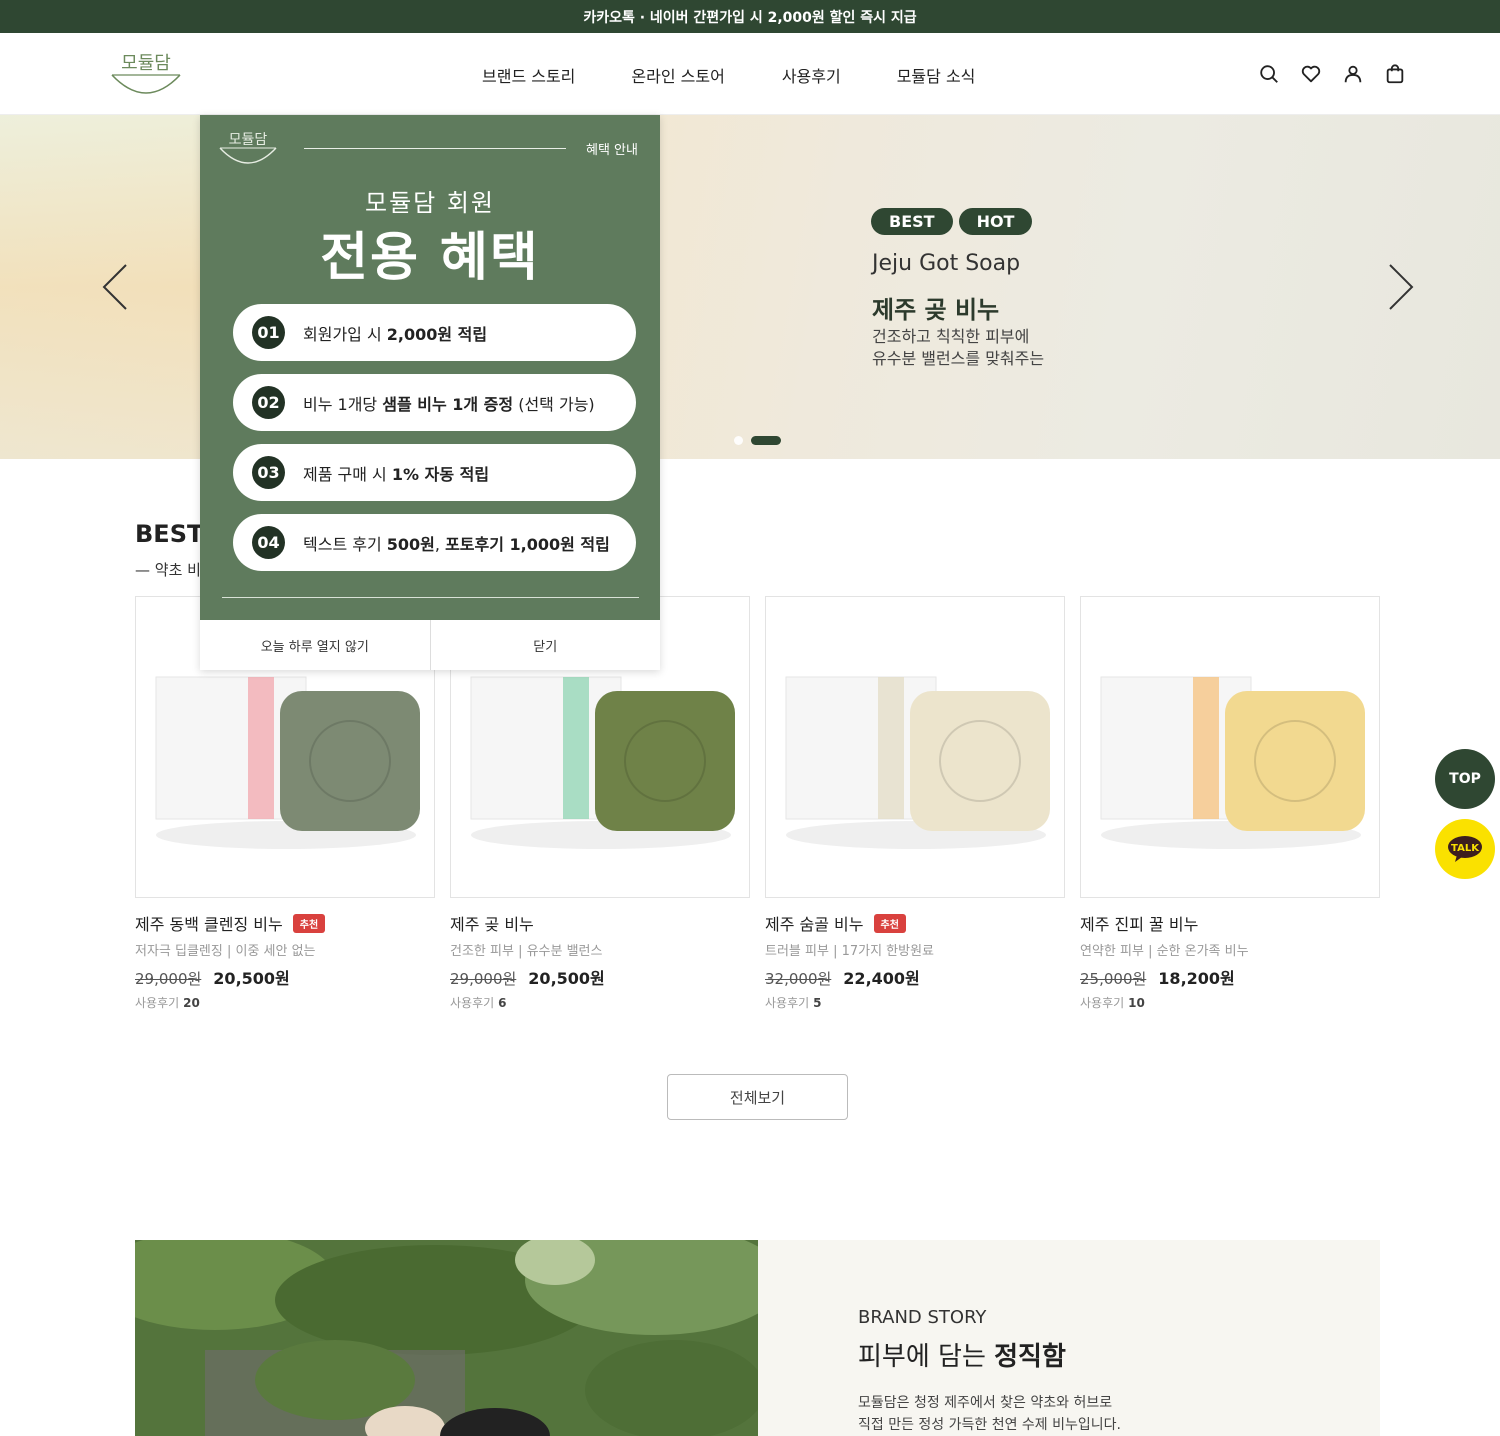 This screenshot has height=1436, width=1500. Describe the element at coordinates (528, 75) in the screenshot. I see `nav-brand-story: 브랜드 스토리` at that location.